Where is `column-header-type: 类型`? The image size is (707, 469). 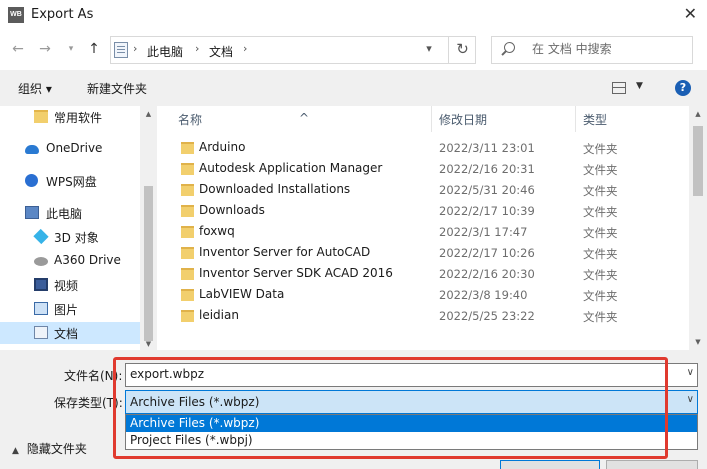 column-header-type: 类型 is located at coordinates (595, 119).